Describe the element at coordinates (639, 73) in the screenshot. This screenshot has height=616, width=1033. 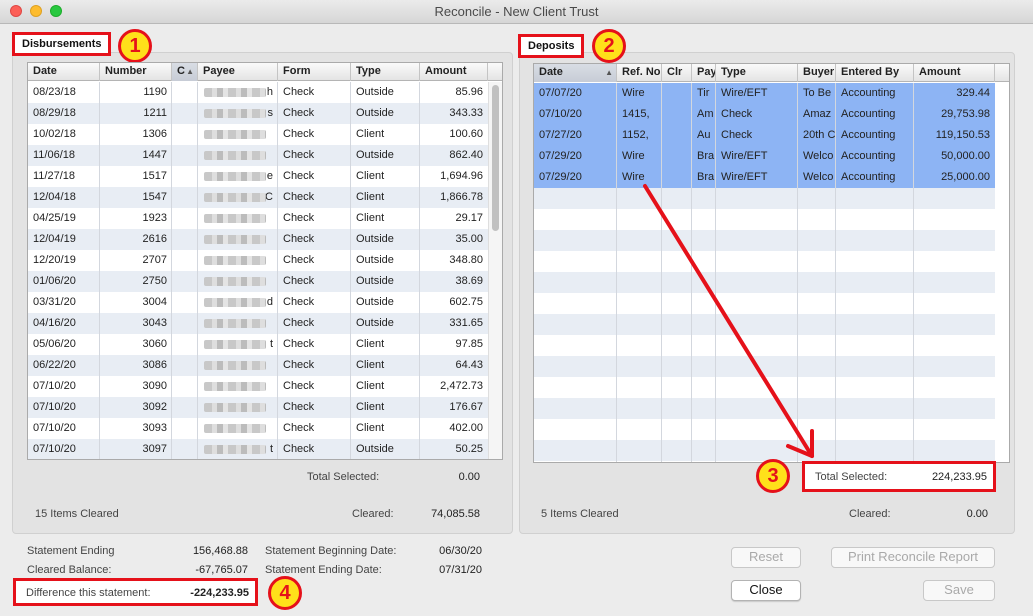
I see `deposits-column-header-1: Ref. No` at that location.